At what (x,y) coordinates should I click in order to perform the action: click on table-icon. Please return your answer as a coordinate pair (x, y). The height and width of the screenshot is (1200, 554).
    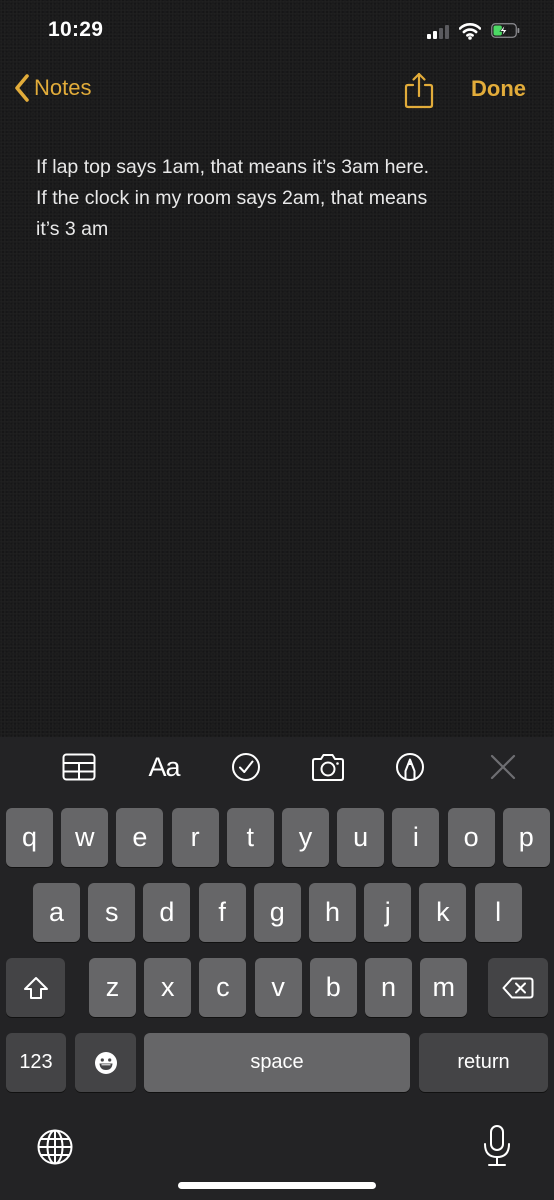
    Looking at the image, I should click on (79, 767).